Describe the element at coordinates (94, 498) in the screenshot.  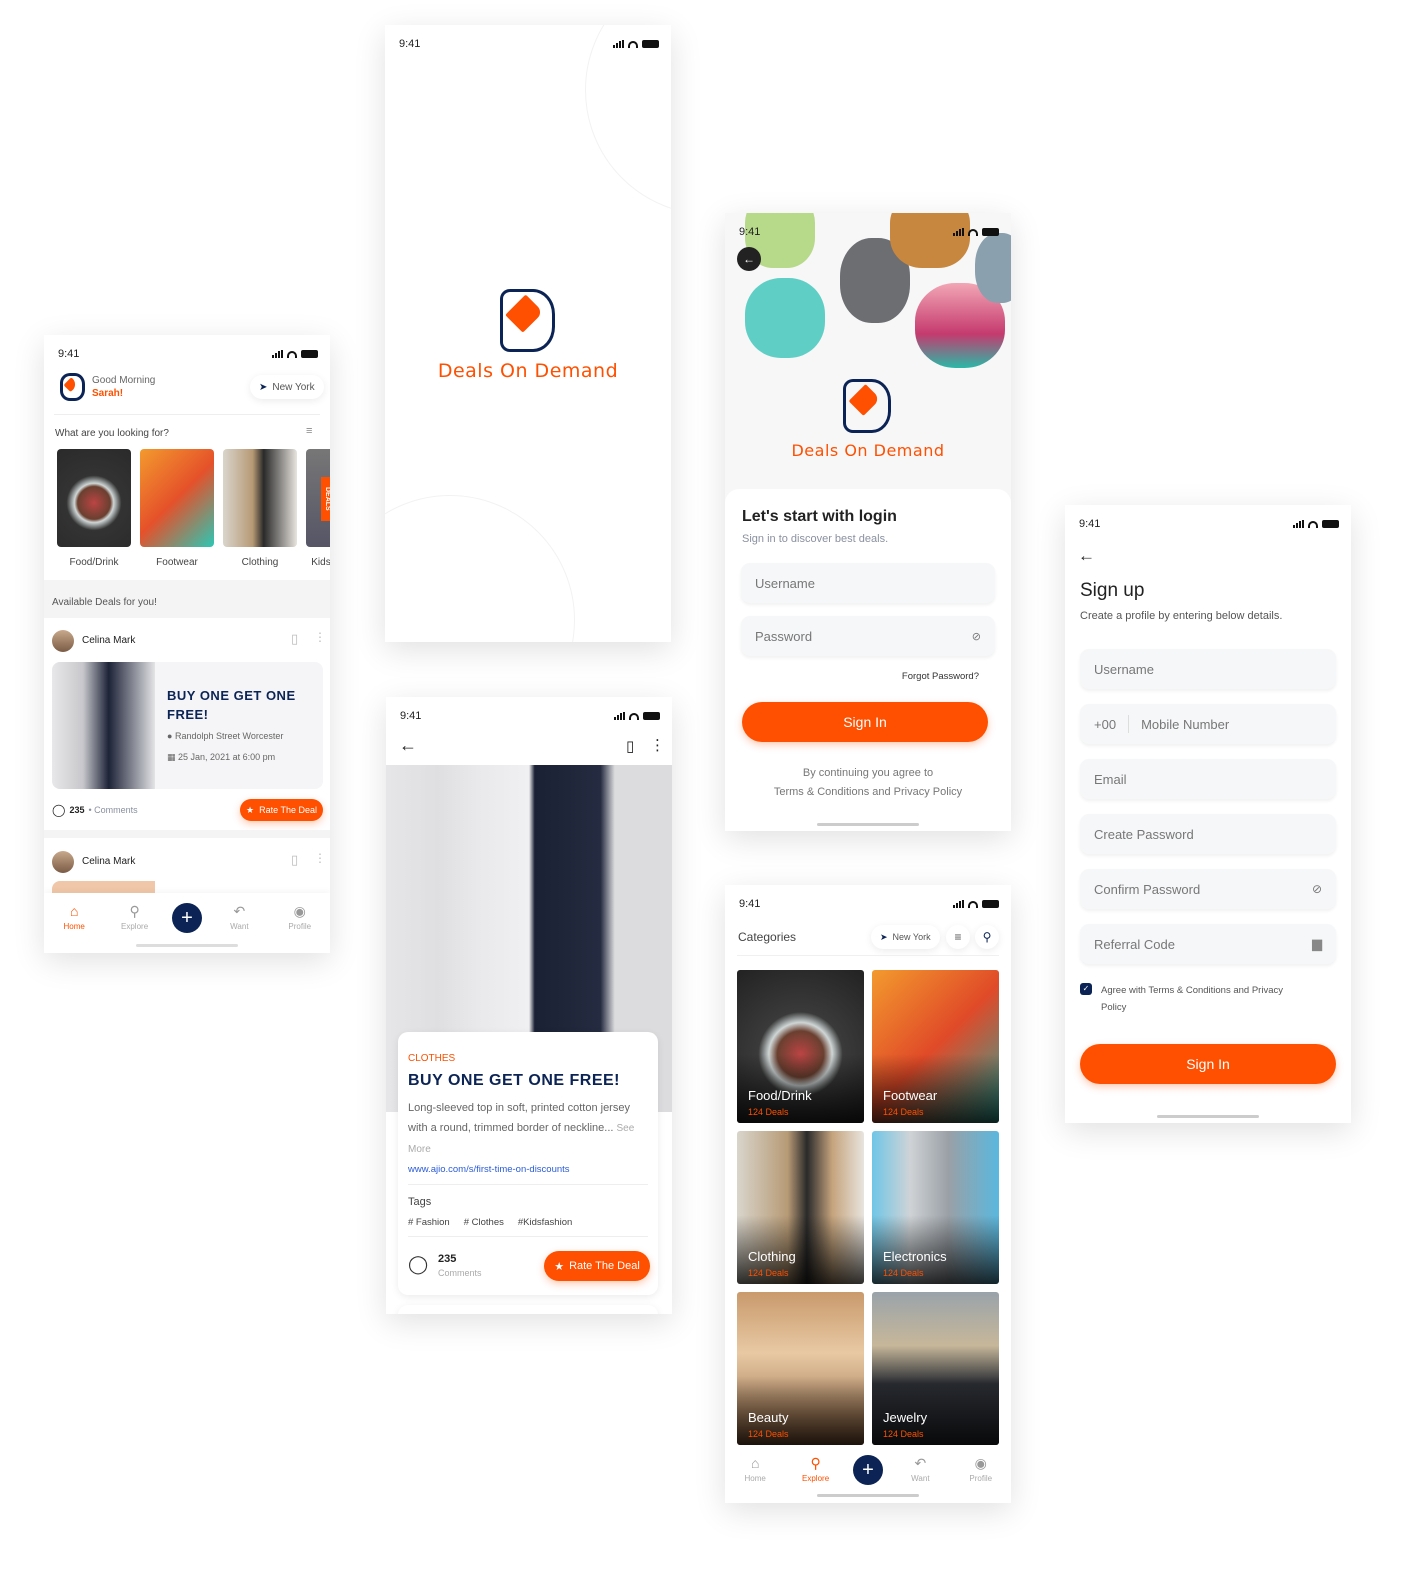
I see `category-food-image` at that location.